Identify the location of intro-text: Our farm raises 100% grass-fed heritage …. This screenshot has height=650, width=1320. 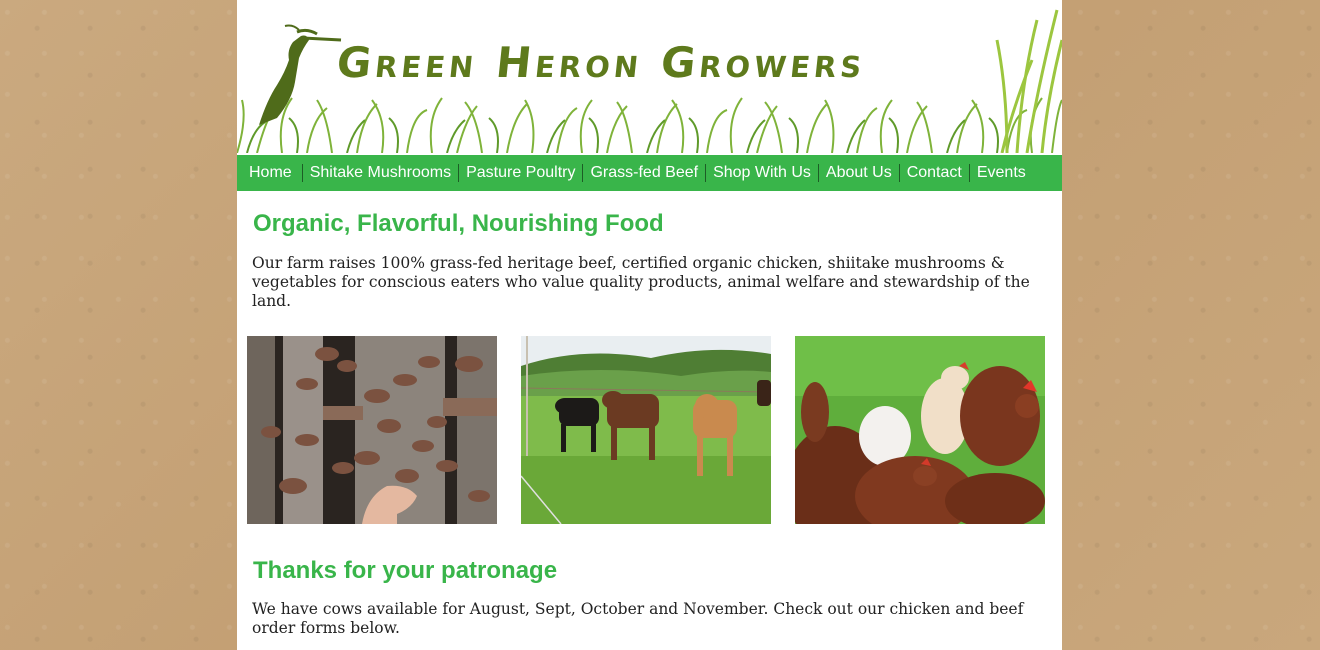
(641, 282).